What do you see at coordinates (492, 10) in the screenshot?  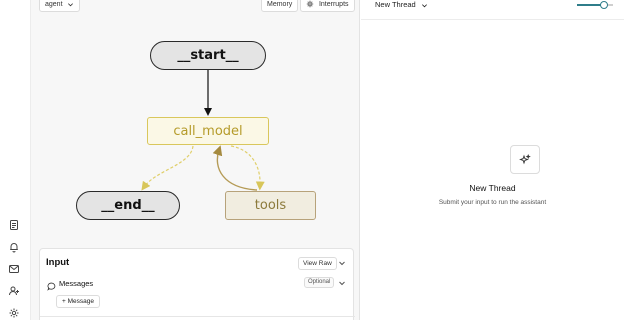 I see `thread-header: New Thread` at bounding box center [492, 10].